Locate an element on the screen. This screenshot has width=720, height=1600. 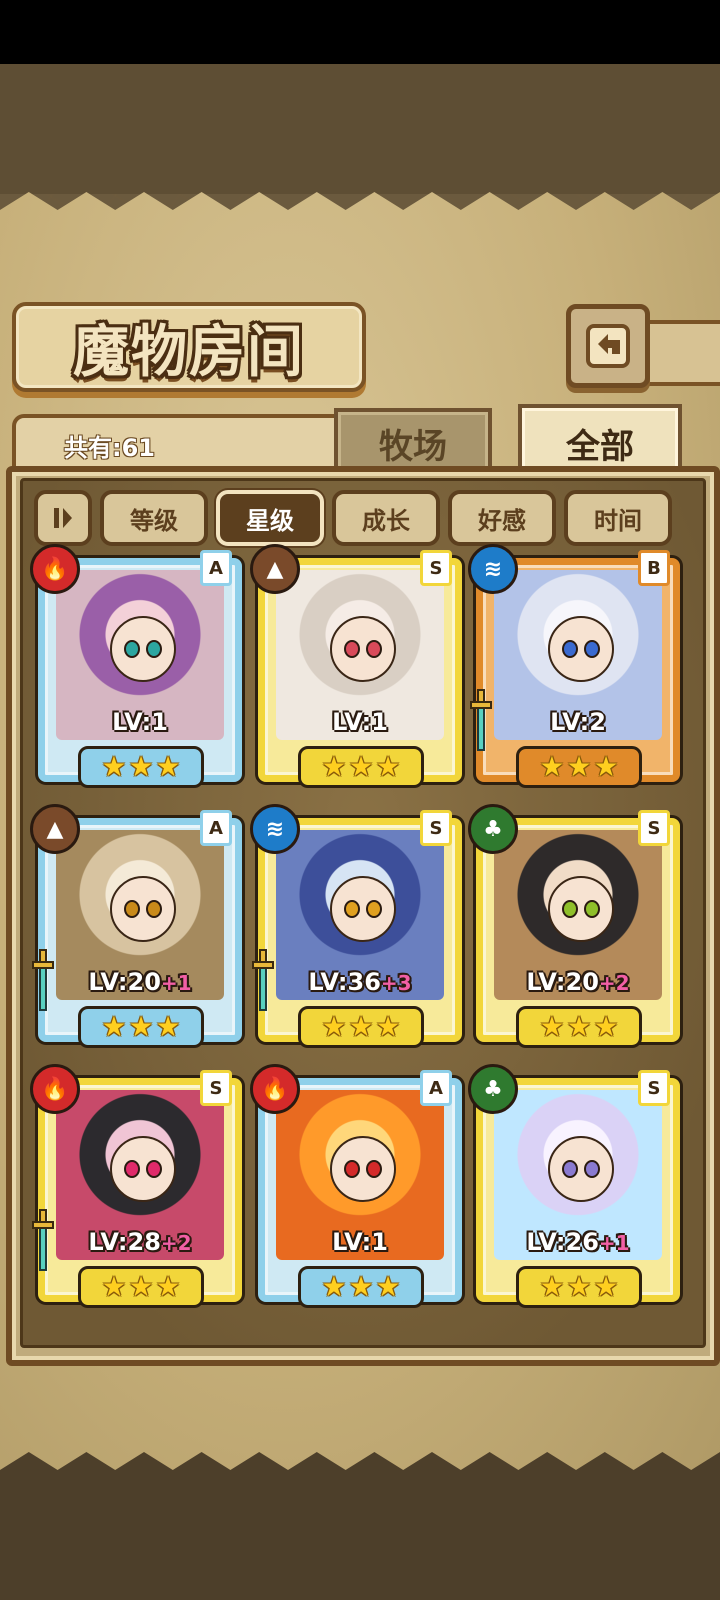
level-text: LV:36 is located at coordinates (344, 982).